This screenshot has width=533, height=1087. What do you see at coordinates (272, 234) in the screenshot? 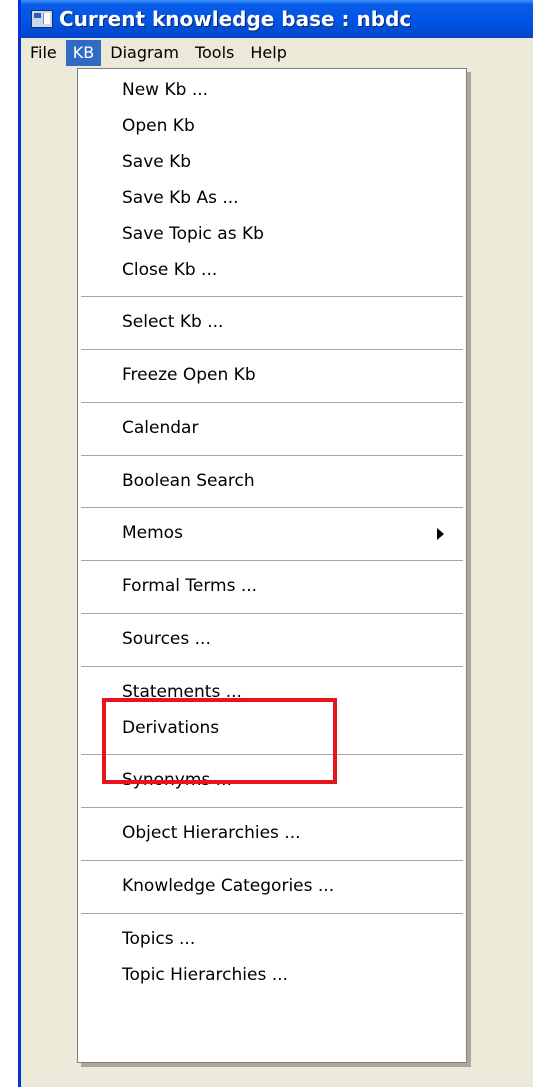
I see `menu-item-save-topic-as-kb: Save Topic as Kb` at bounding box center [272, 234].